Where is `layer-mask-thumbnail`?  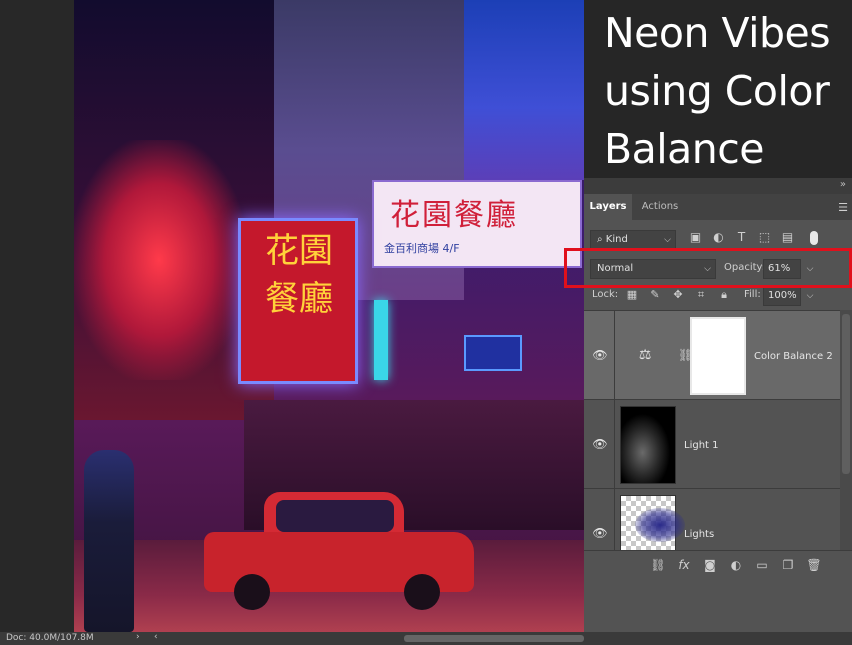 layer-mask-thumbnail is located at coordinates (718, 356).